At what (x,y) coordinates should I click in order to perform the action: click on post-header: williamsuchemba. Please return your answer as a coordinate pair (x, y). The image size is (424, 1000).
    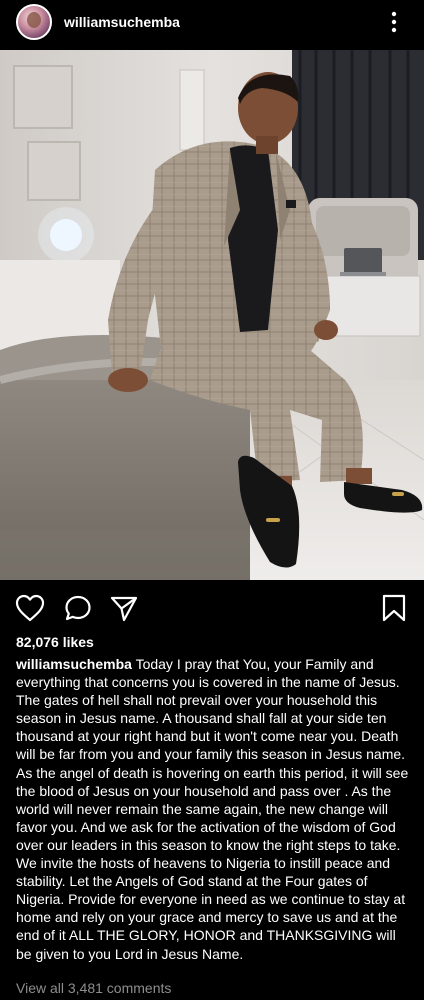
    Looking at the image, I should click on (212, 22).